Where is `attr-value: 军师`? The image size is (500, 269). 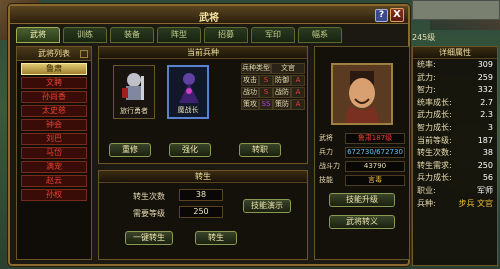
attr-value: 军师 is located at coordinates (485, 190).